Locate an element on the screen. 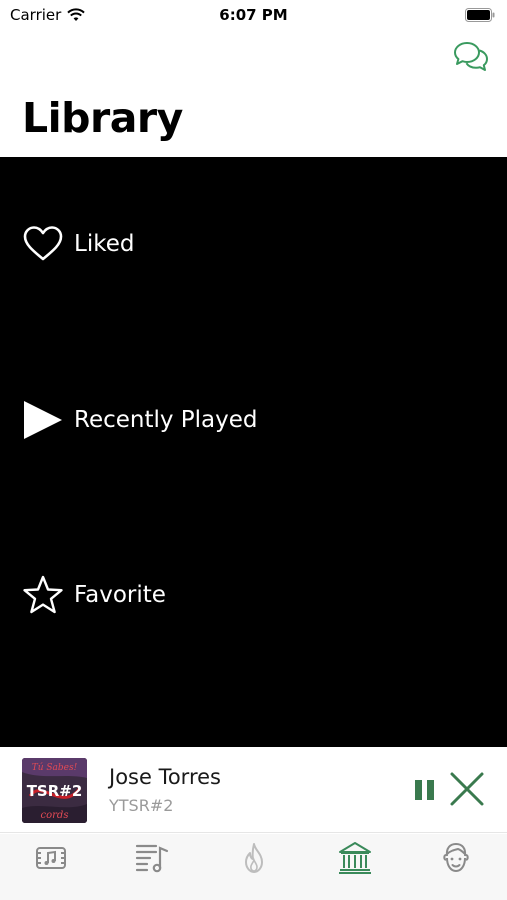 The width and height of the screenshot is (507, 900). clock: 6:07 PM is located at coordinates (253, 15).